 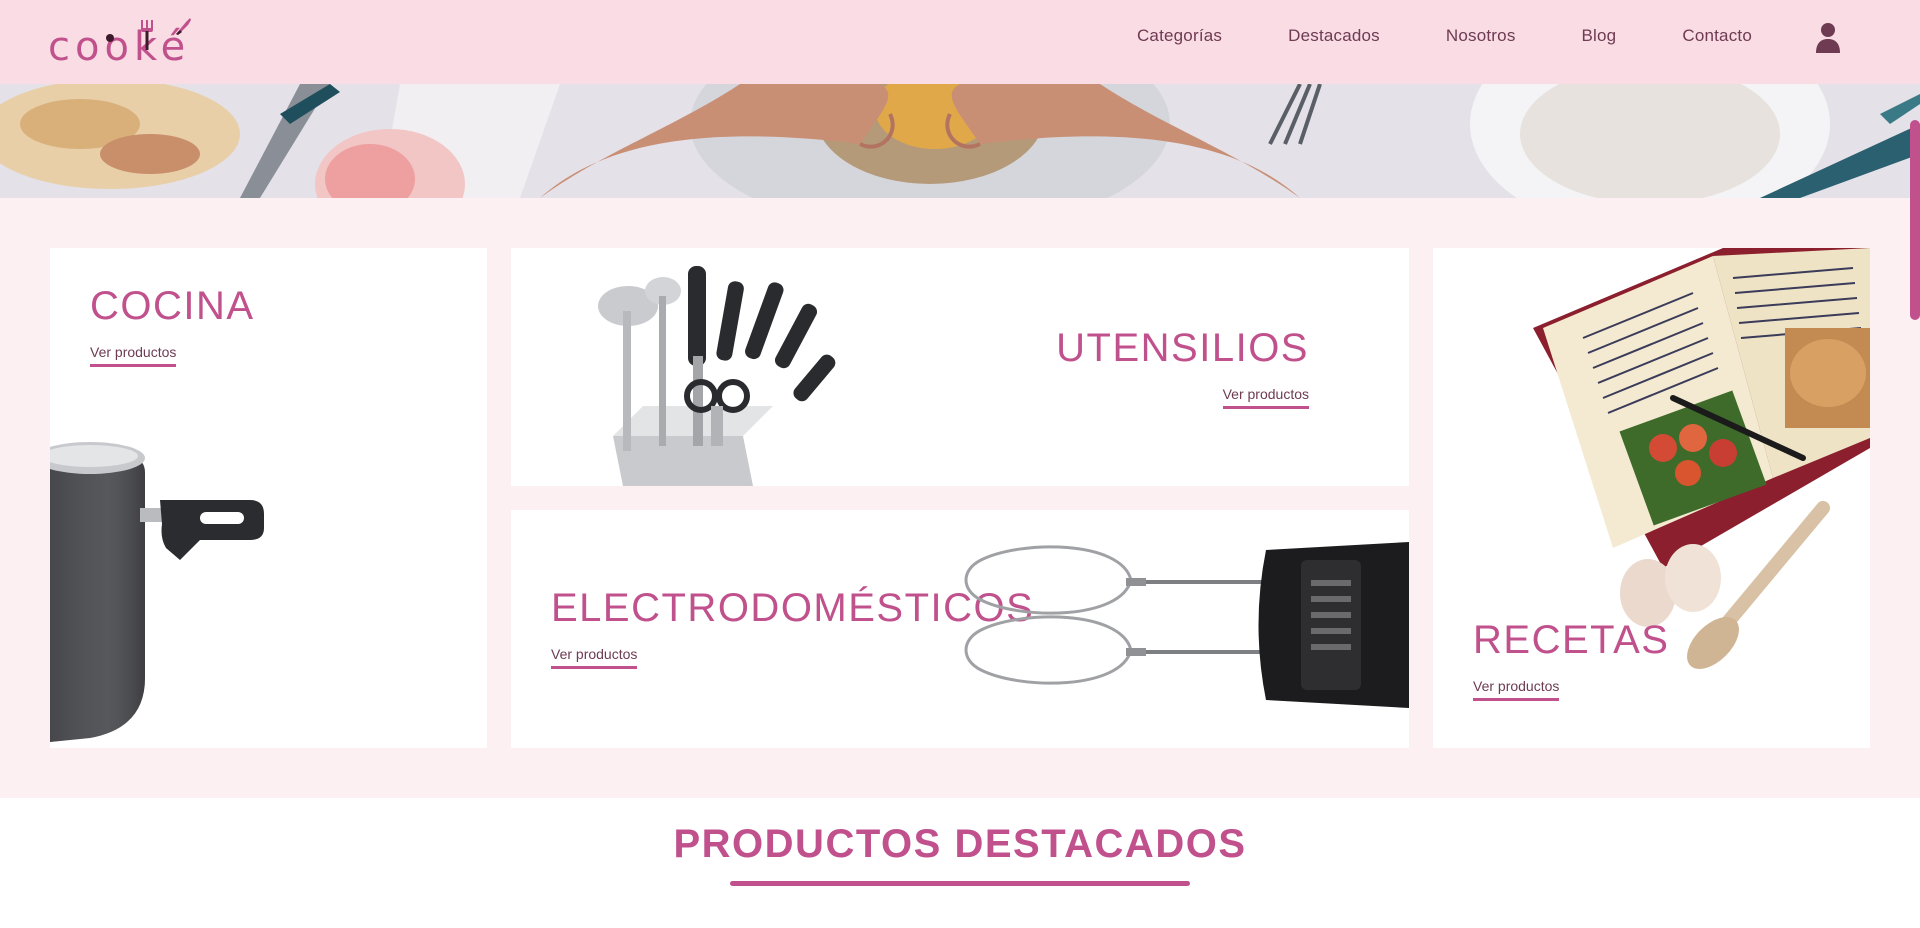 What do you see at coordinates (1828, 38) in the screenshot?
I see `user-icon` at bounding box center [1828, 38].